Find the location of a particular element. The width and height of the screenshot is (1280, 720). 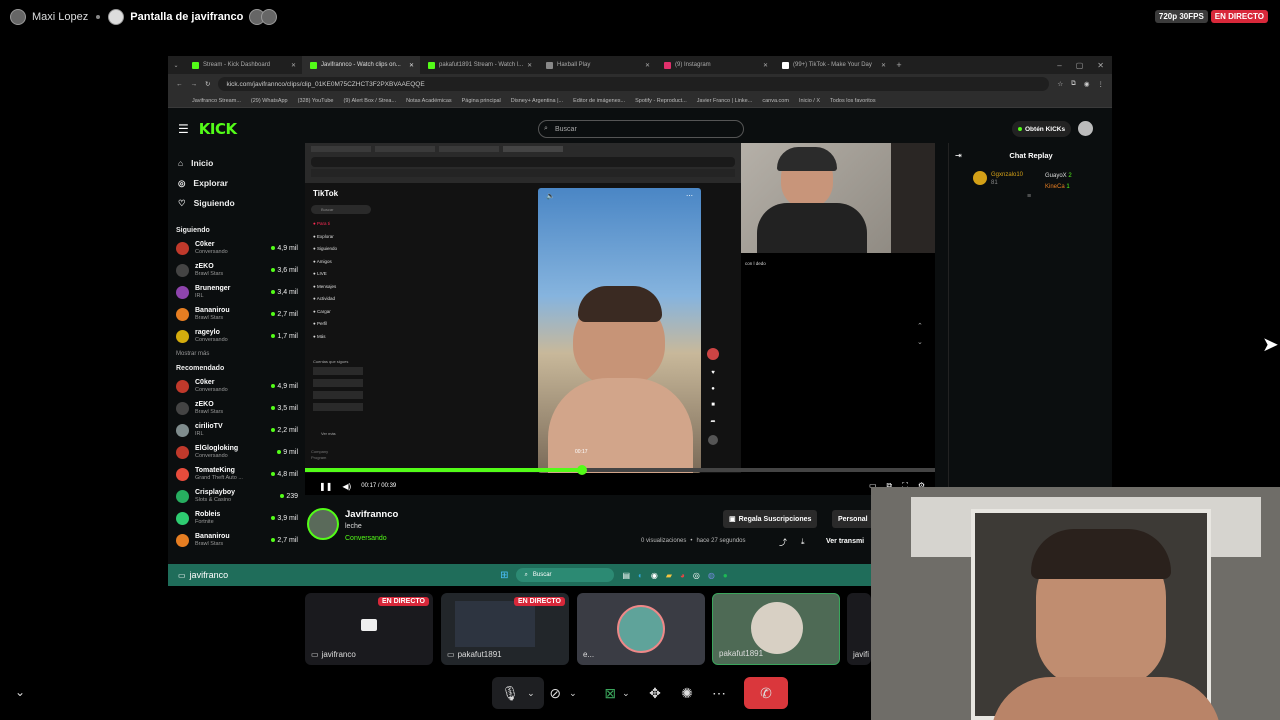

disconnect-button: ✆ is located at coordinates (766, 693).